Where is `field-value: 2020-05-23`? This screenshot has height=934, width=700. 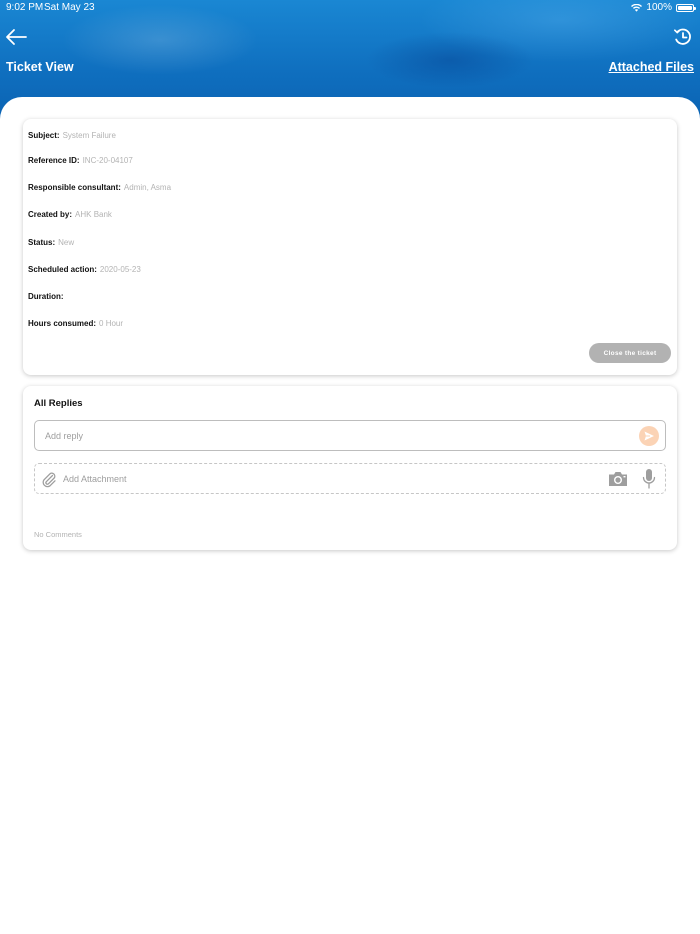 field-value: 2020-05-23 is located at coordinates (120, 269).